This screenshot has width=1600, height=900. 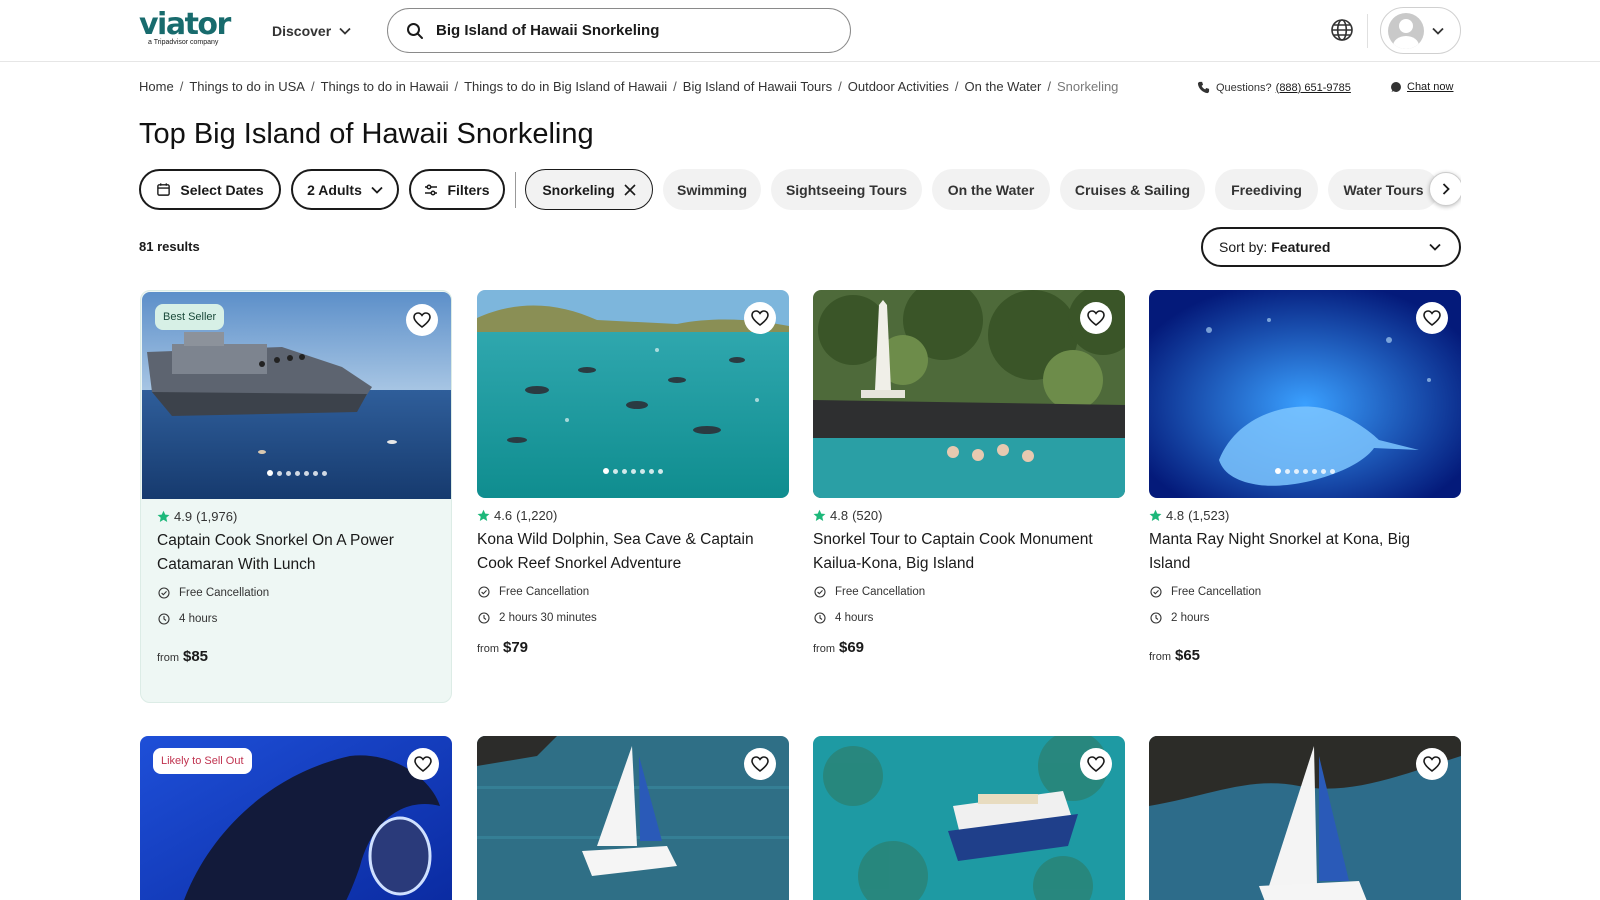 What do you see at coordinates (168, 658) in the screenshot?
I see `price-from: from` at bounding box center [168, 658].